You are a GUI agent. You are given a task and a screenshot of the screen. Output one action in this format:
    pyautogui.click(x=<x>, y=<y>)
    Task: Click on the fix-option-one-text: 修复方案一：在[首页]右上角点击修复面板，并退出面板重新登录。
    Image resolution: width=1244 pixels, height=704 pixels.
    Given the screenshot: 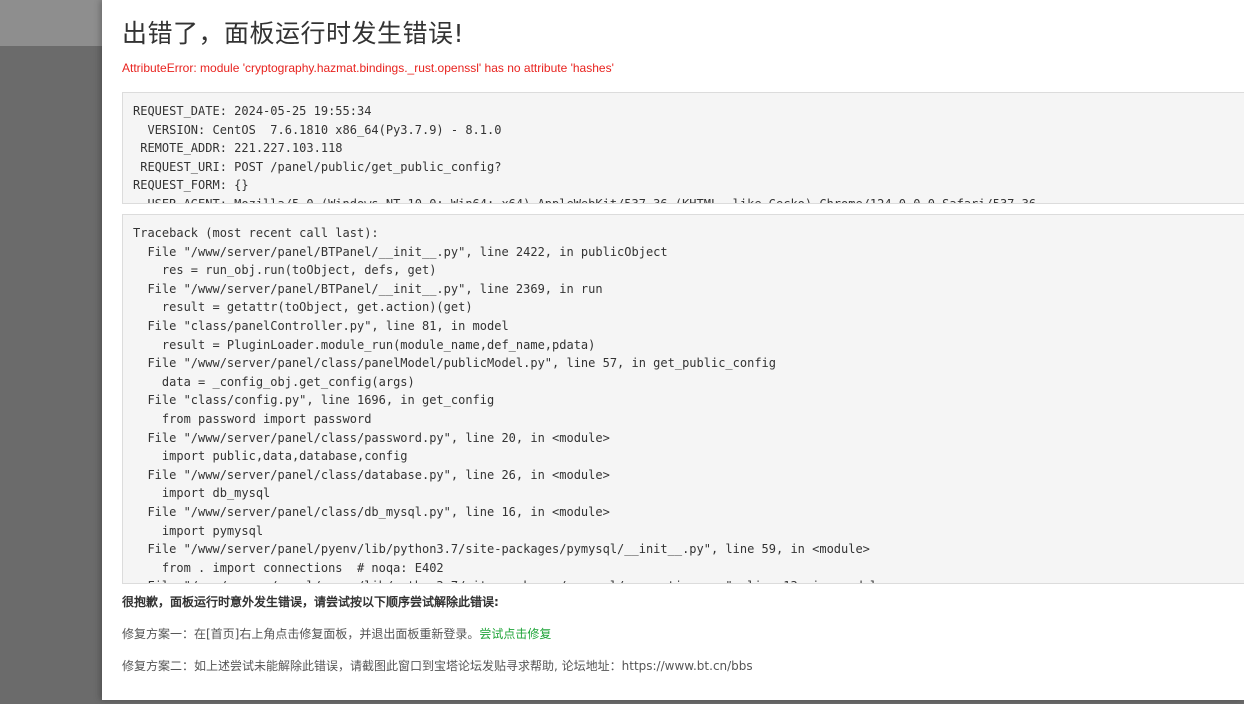 What is the action you would take?
    pyautogui.click(x=301, y=634)
    